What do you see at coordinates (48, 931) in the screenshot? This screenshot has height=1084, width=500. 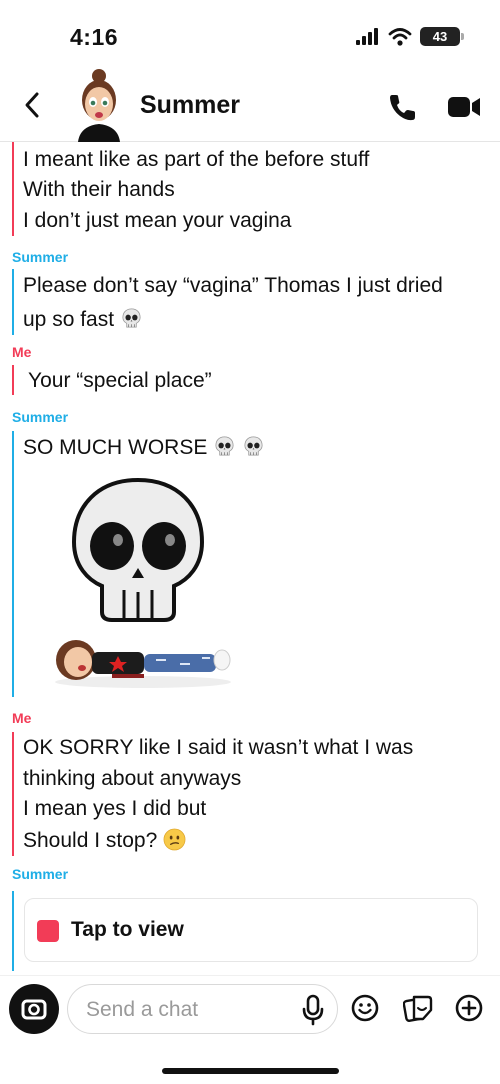 I see `snap-indicator-icon` at bounding box center [48, 931].